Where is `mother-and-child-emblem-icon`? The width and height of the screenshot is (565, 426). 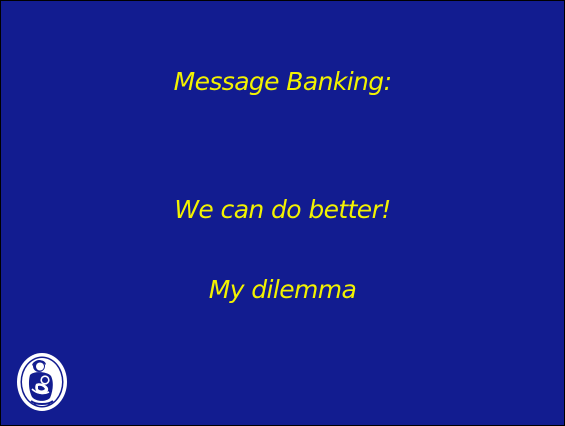 mother-and-child-emblem-icon is located at coordinates (42, 382).